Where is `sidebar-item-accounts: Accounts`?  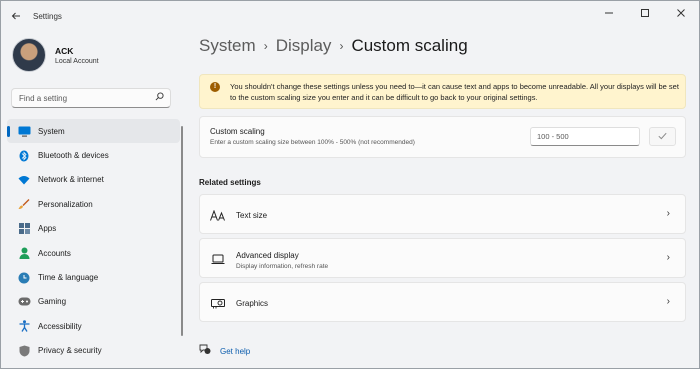 sidebar-item-accounts: Accounts is located at coordinates (93, 253).